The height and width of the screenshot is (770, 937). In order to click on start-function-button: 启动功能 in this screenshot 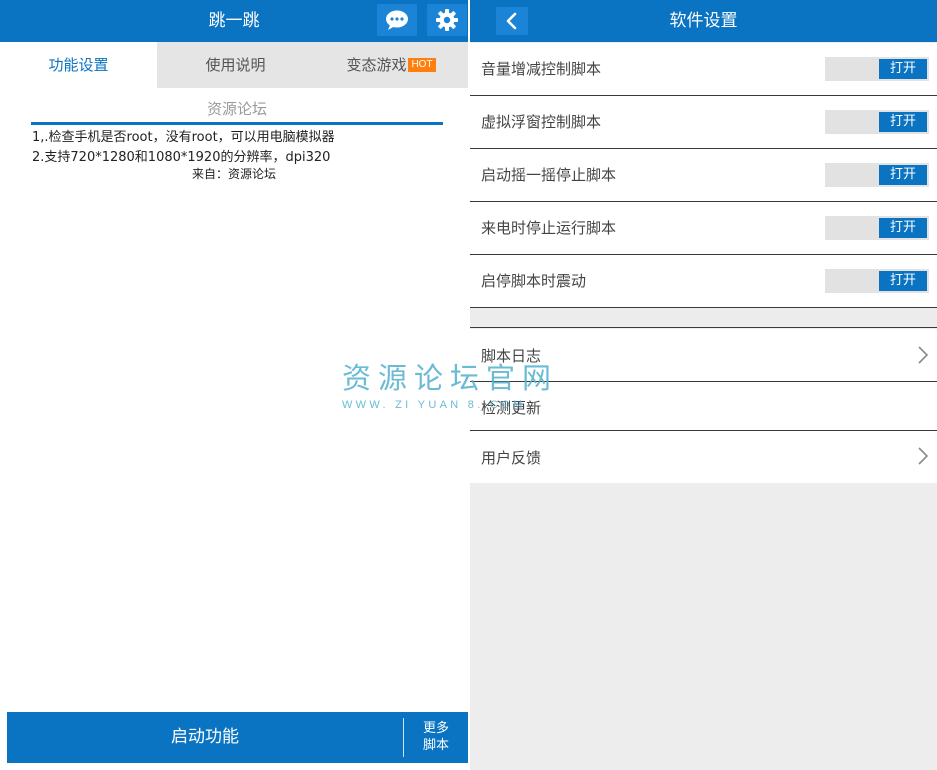, I will do `click(205, 737)`.